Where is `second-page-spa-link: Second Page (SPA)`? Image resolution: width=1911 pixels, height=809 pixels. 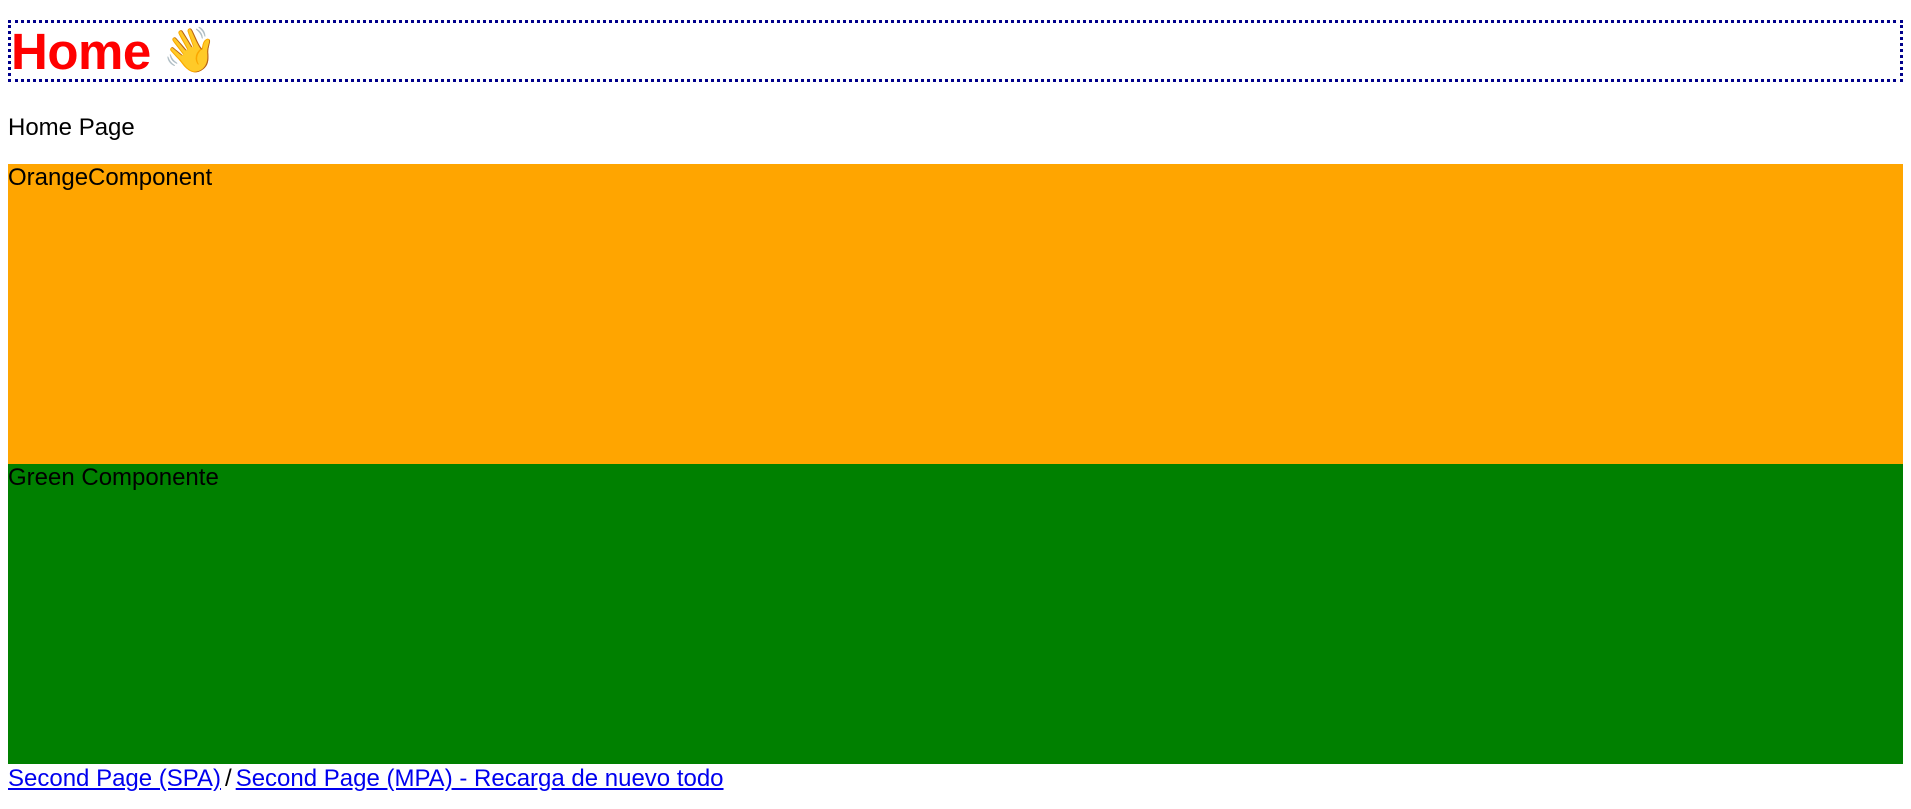
second-page-spa-link: Second Page (SPA) is located at coordinates (114, 778).